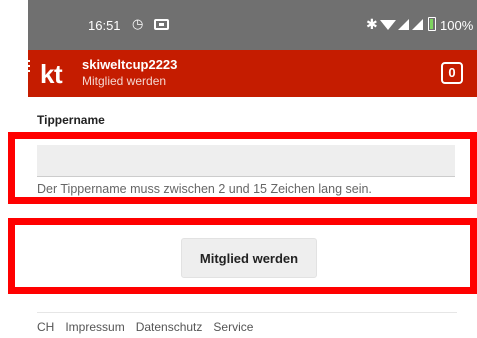  I want to click on footer-link-service: Service, so click(233, 327).